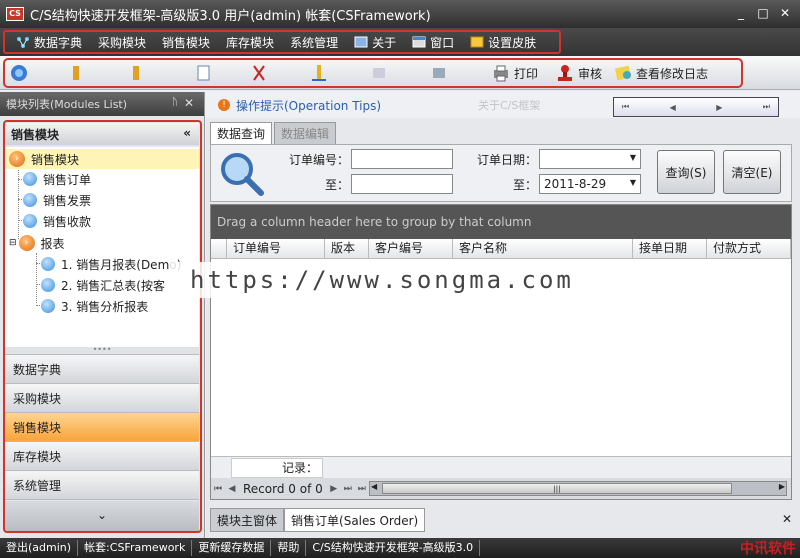  I want to click on toolbar: 打印 审核 查看修改日志, so click(400, 73).